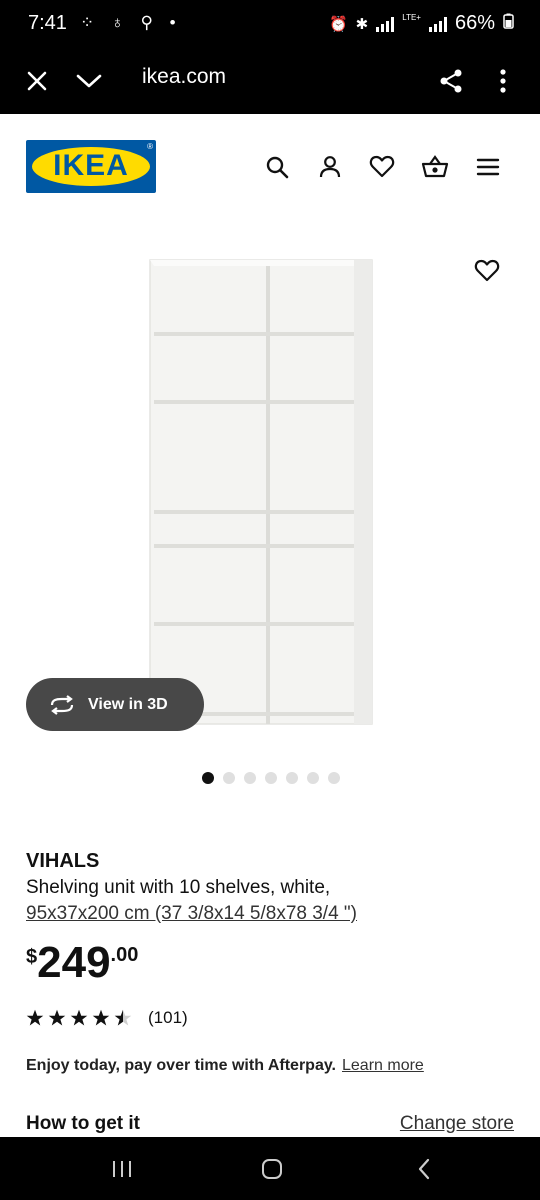 The height and width of the screenshot is (1200, 540). Describe the element at coordinates (383, 1065) in the screenshot. I see `learn-more-link: Learn more` at that location.